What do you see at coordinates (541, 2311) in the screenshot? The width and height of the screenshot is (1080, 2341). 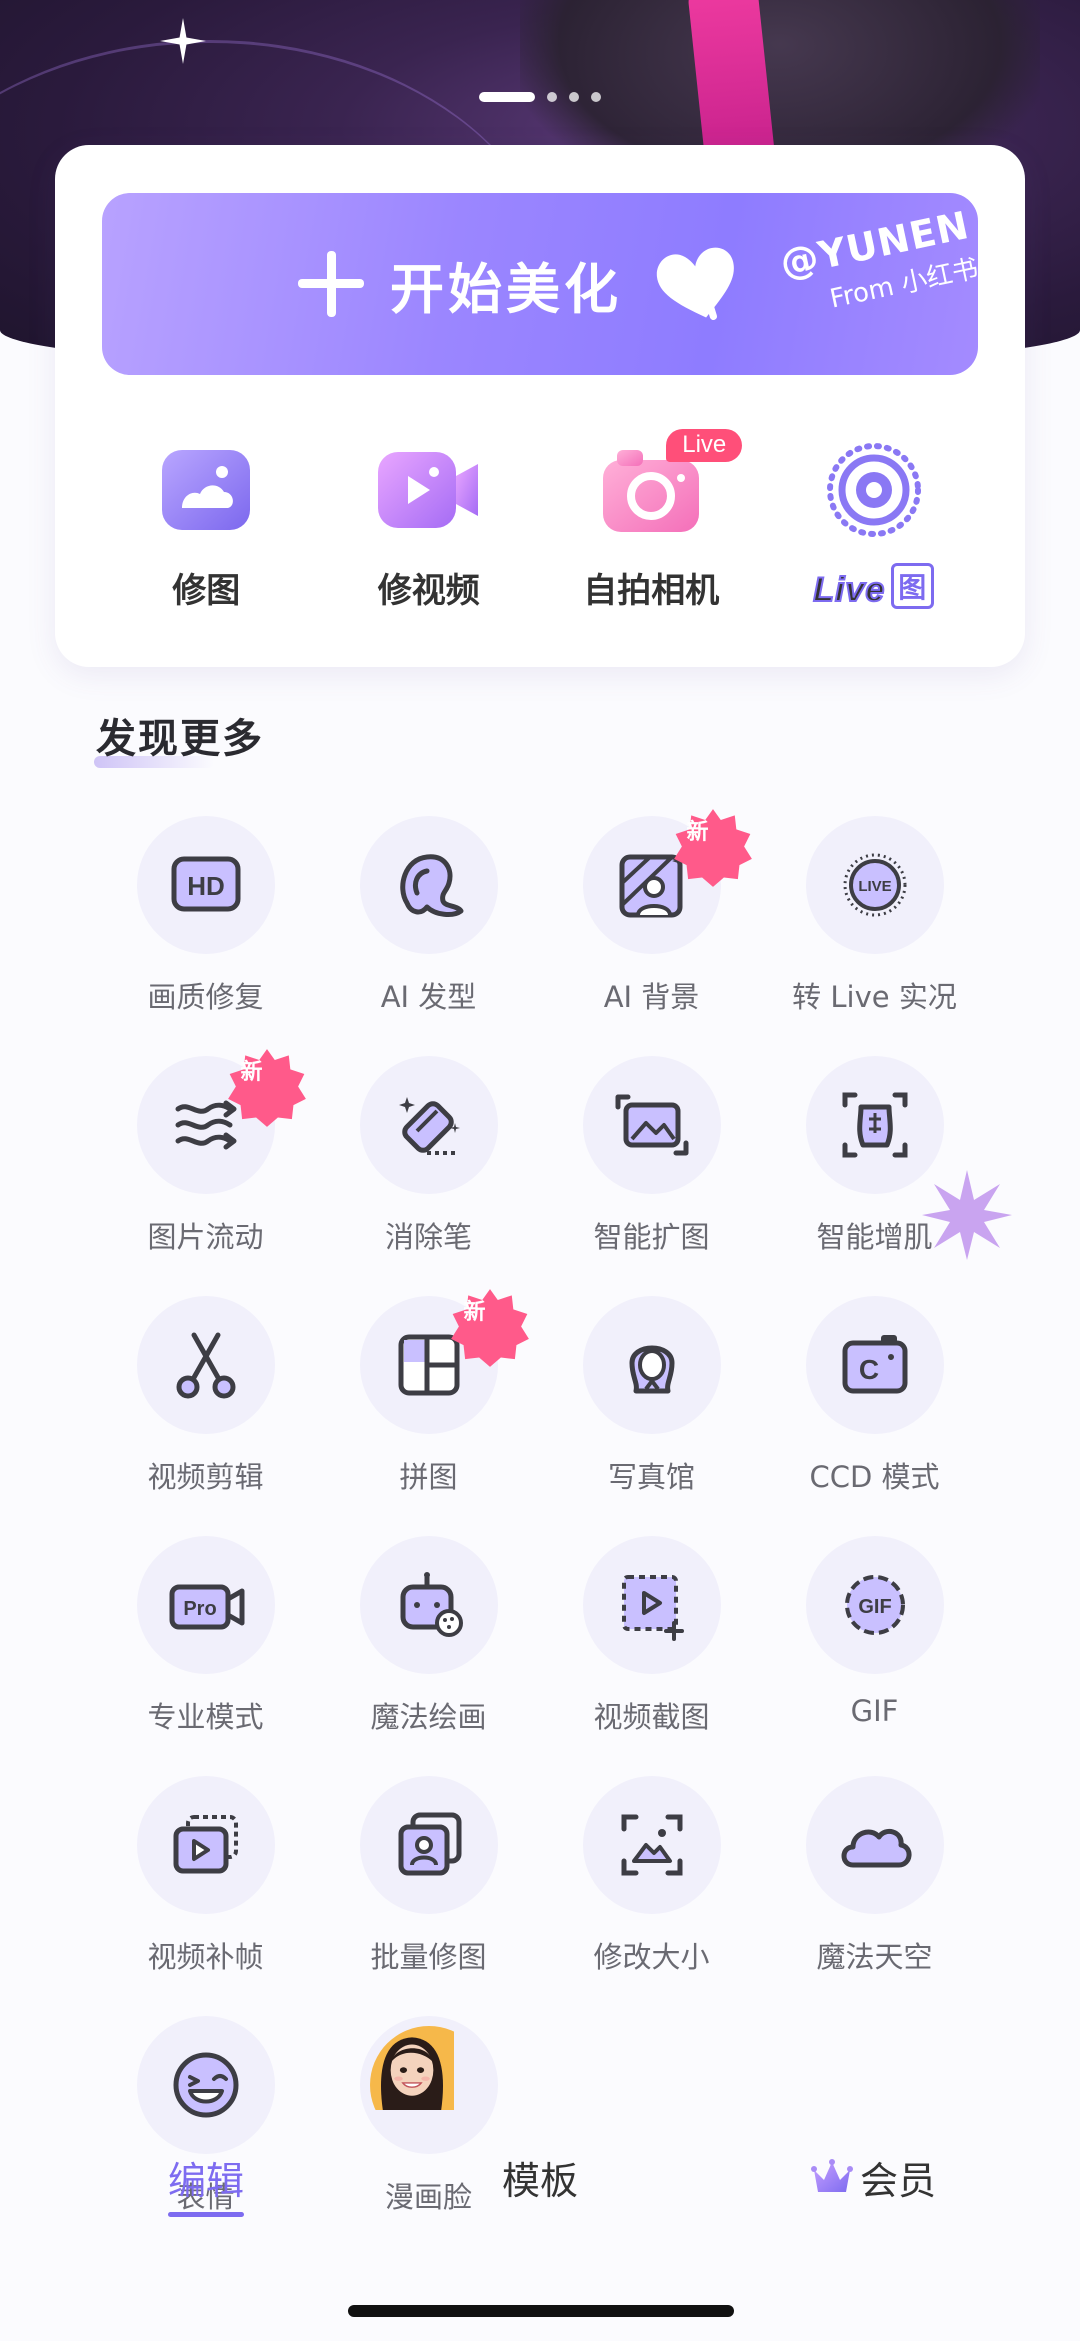 I see `home-indicator` at bounding box center [541, 2311].